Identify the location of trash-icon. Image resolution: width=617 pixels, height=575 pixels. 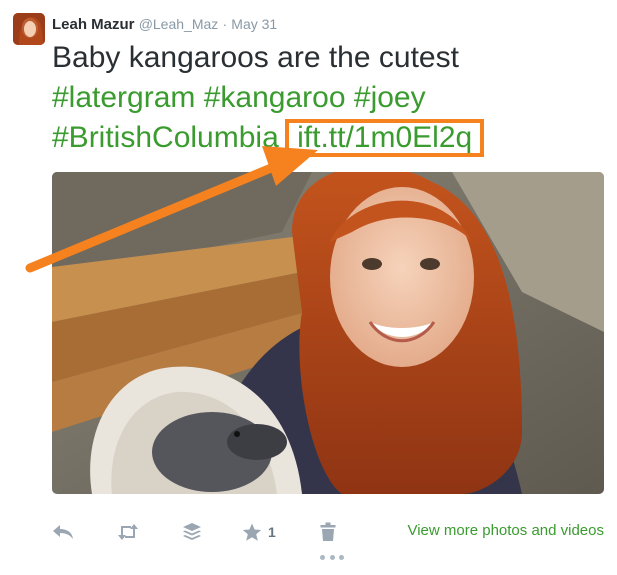
(328, 531).